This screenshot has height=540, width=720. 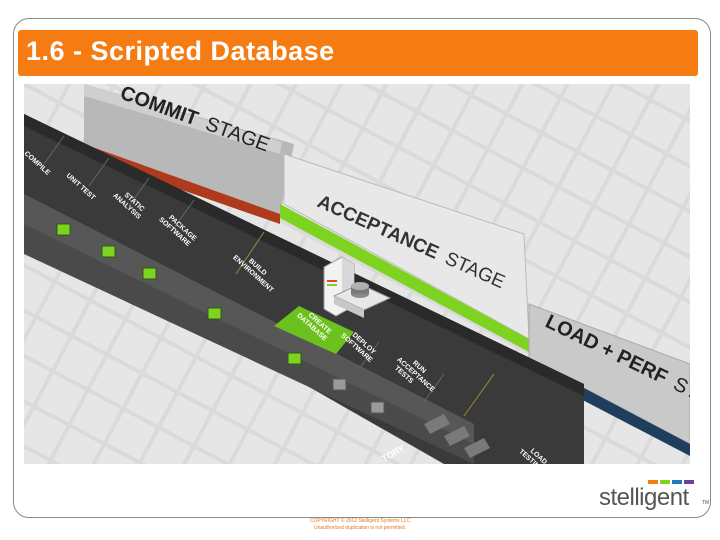 What do you see at coordinates (377, 407) in the screenshot?
I see `status-light-run-tests` at bounding box center [377, 407].